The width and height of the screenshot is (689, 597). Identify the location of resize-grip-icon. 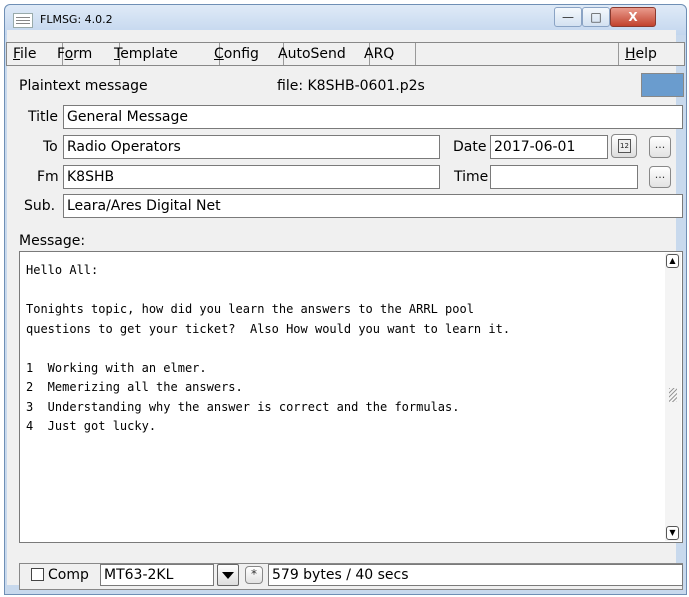
(673, 395).